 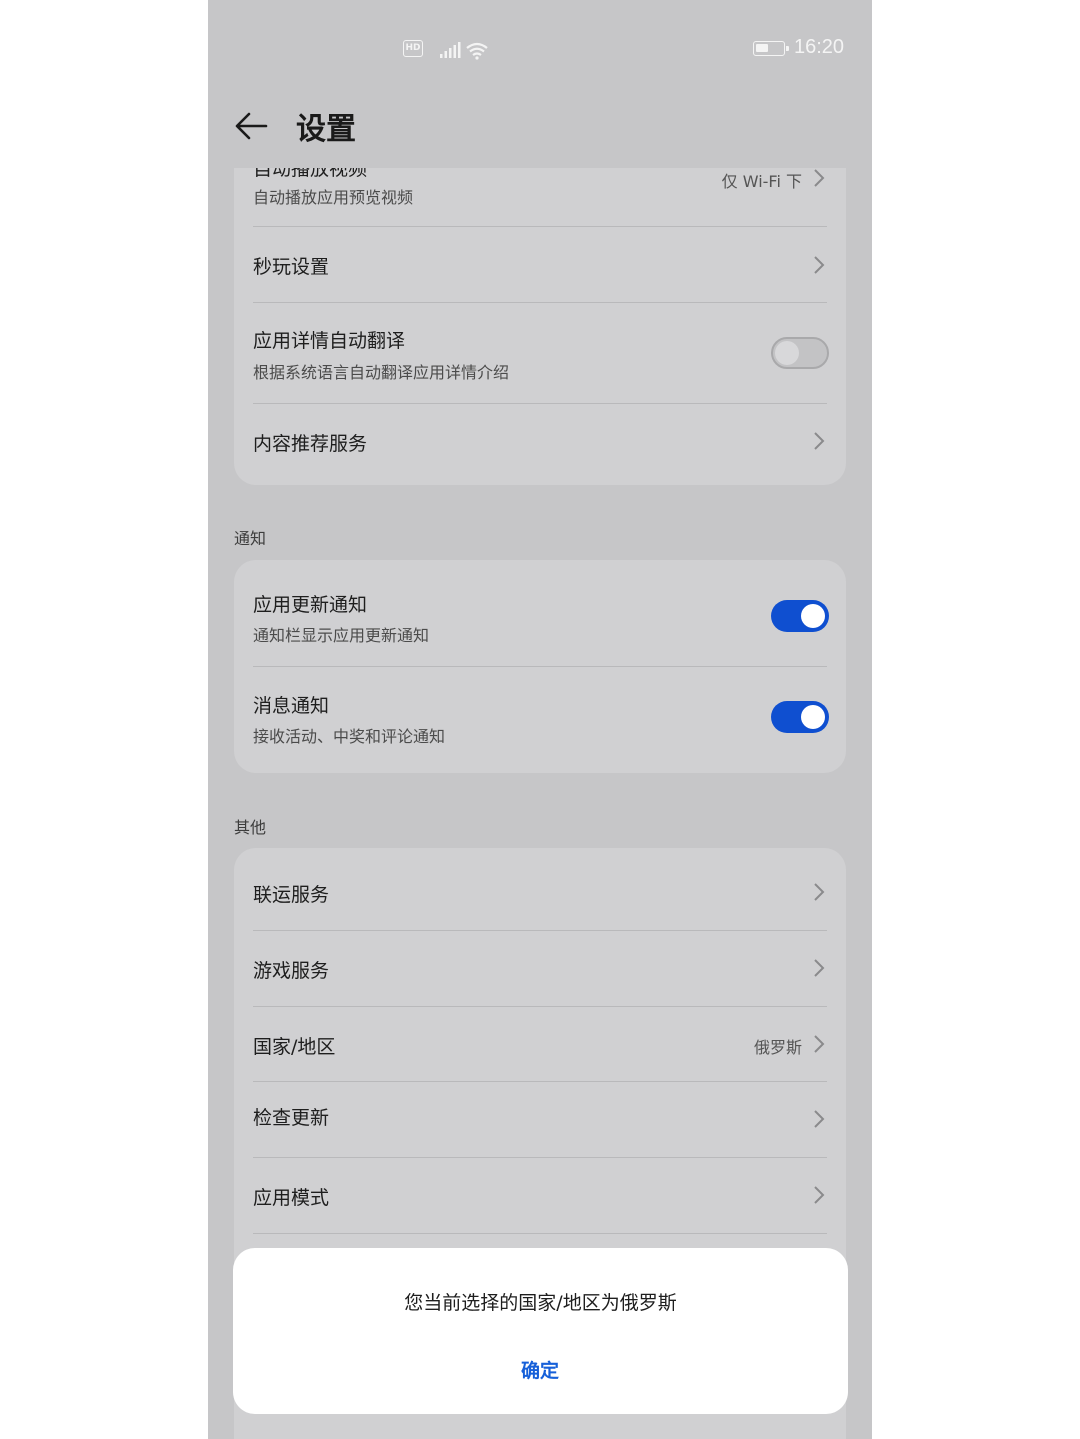 What do you see at coordinates (250, 538) in the screenshot?
I see `section-label-notify: 通知` at bounding box center [250, 538].